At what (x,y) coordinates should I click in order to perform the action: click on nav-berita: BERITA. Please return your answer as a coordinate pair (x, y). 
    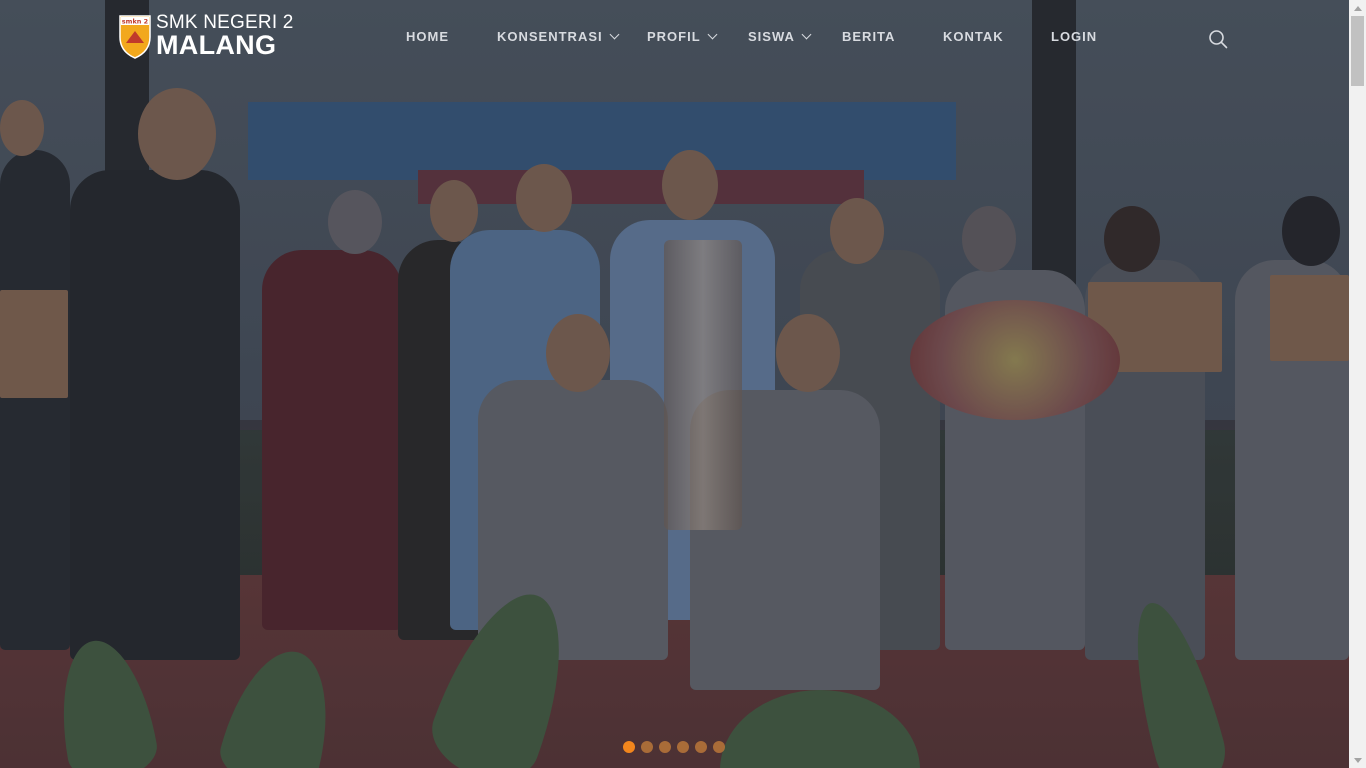
    Looking at the image, I should click on (868, 36).